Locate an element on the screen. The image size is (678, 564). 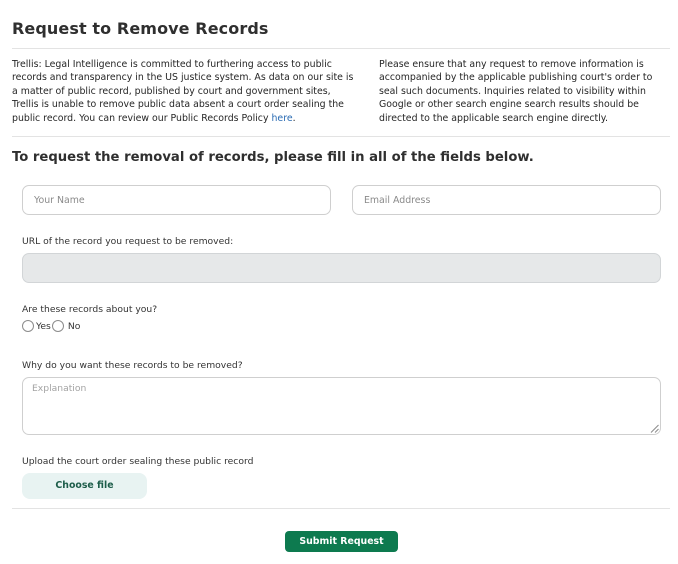
radio-yes-label: Yes is located at coordinates (43, 326).